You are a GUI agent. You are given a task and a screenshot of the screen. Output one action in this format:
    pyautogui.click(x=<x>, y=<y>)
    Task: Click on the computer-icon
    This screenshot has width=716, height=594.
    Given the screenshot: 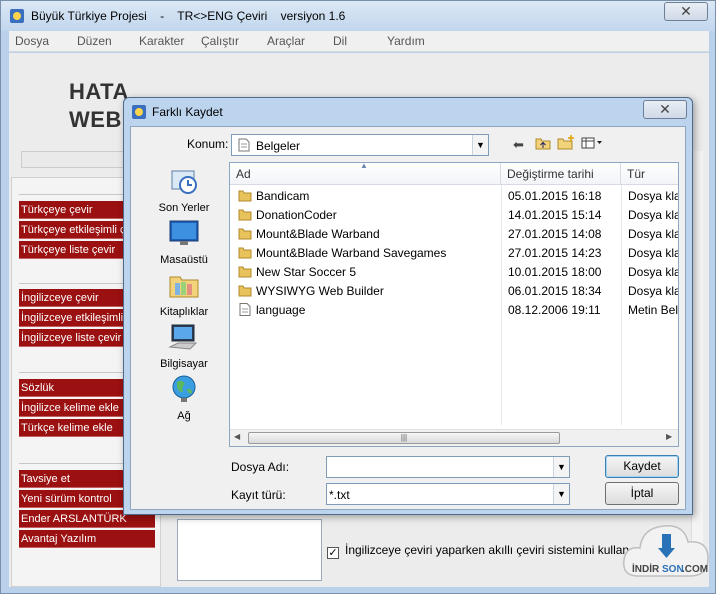 What is the action you would take?
    pyautogui.click(x=183, y=337)
    